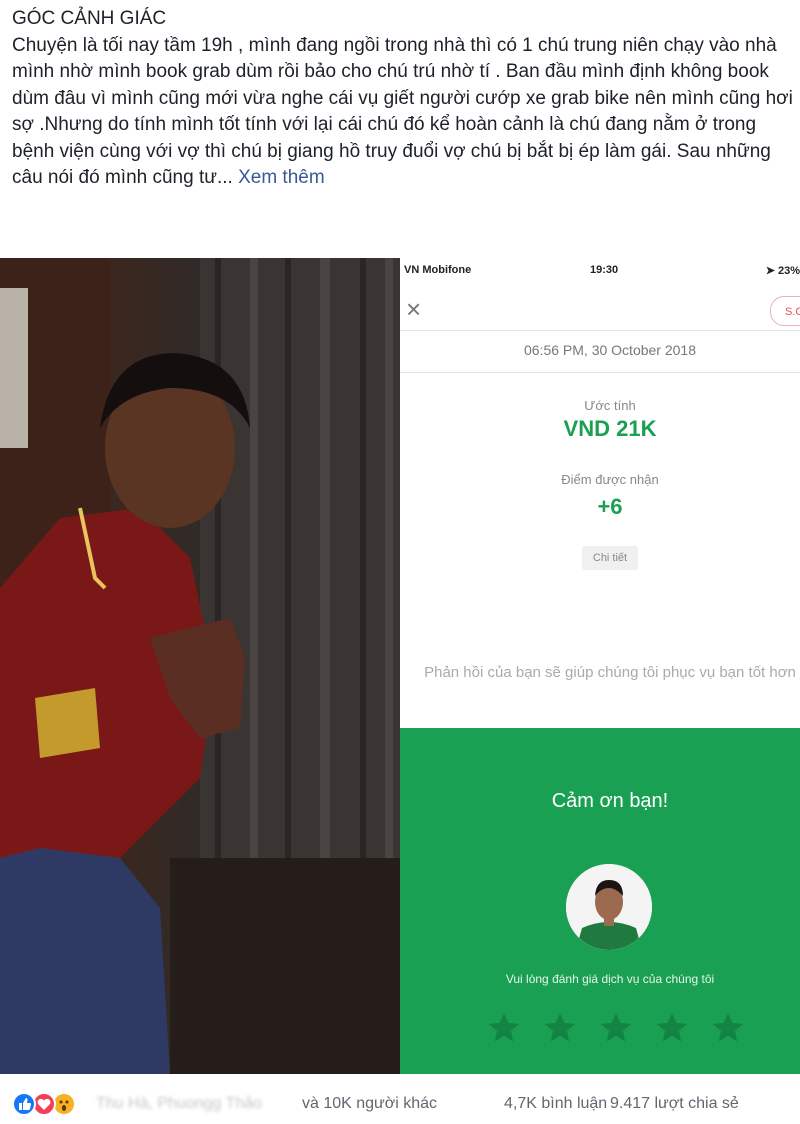  I want to click on post-title: GÓC CẢNH GIÁC, so click(89, 18).